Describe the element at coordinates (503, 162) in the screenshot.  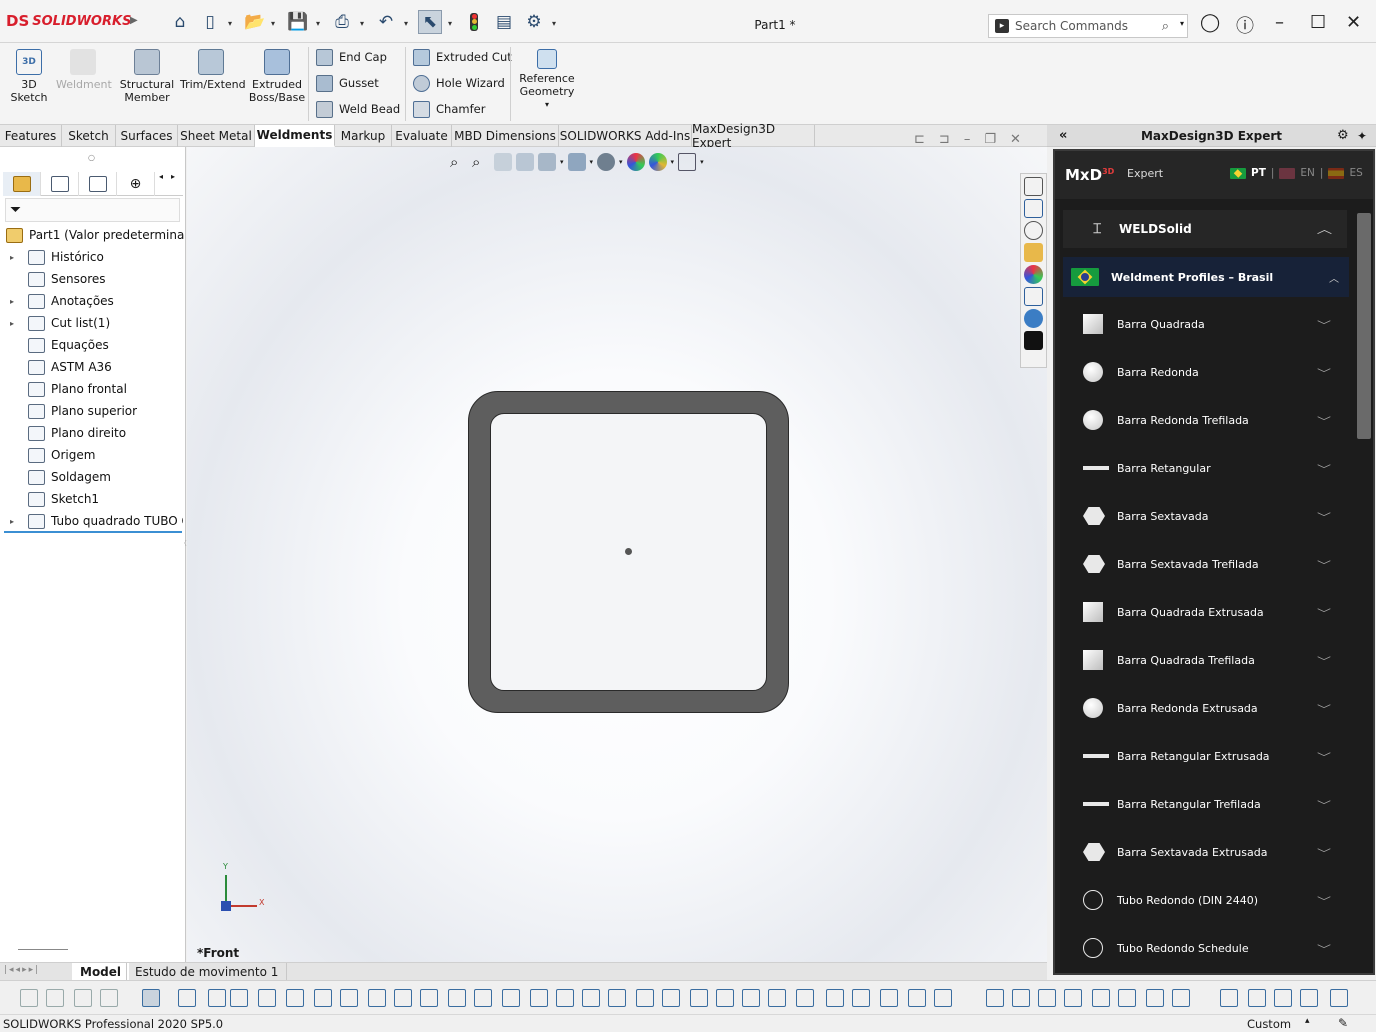
I see `previous-view-icon` at that location.